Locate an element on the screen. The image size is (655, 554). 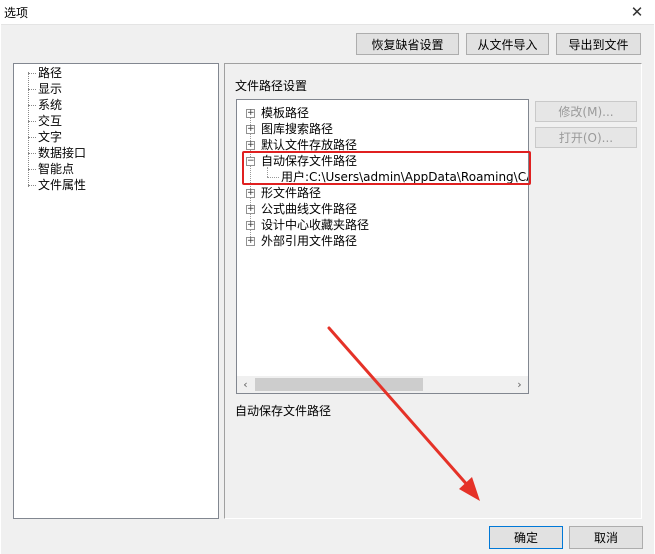
title-bar: 选项 ✕ is located at coordinates (327, 12).